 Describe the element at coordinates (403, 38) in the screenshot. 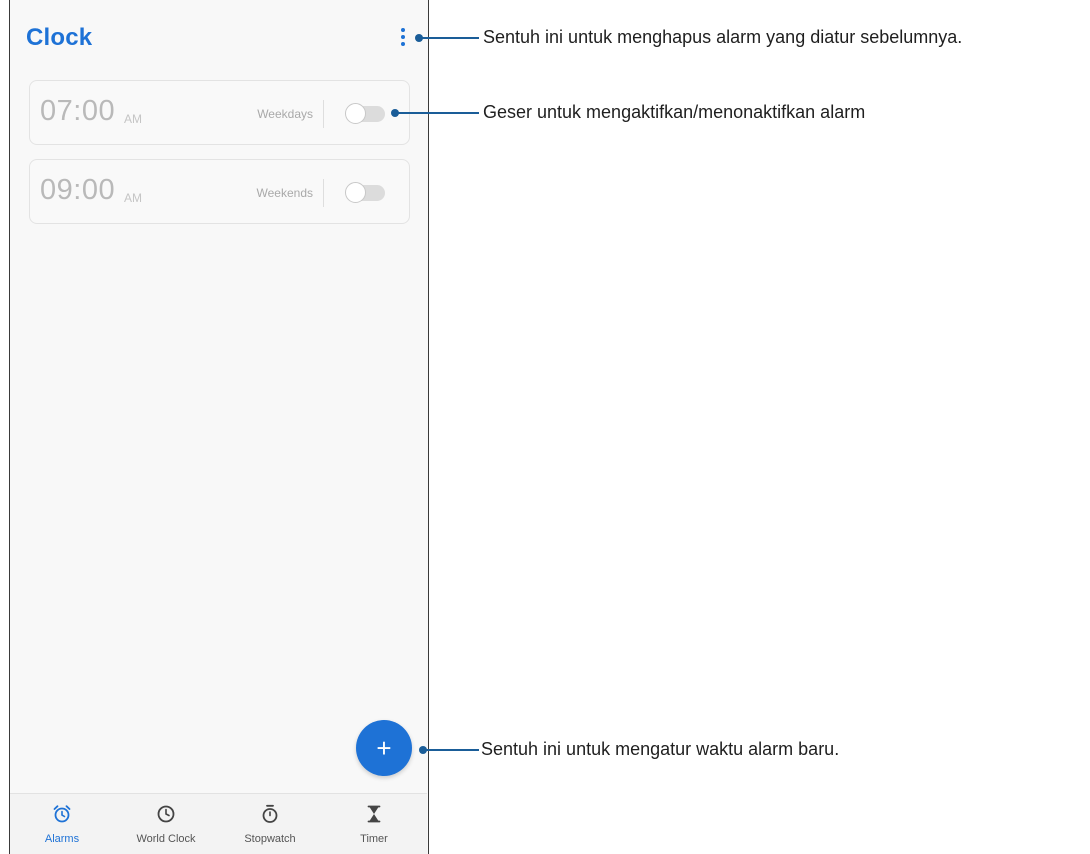

I see `more-vert-icon` at that location.